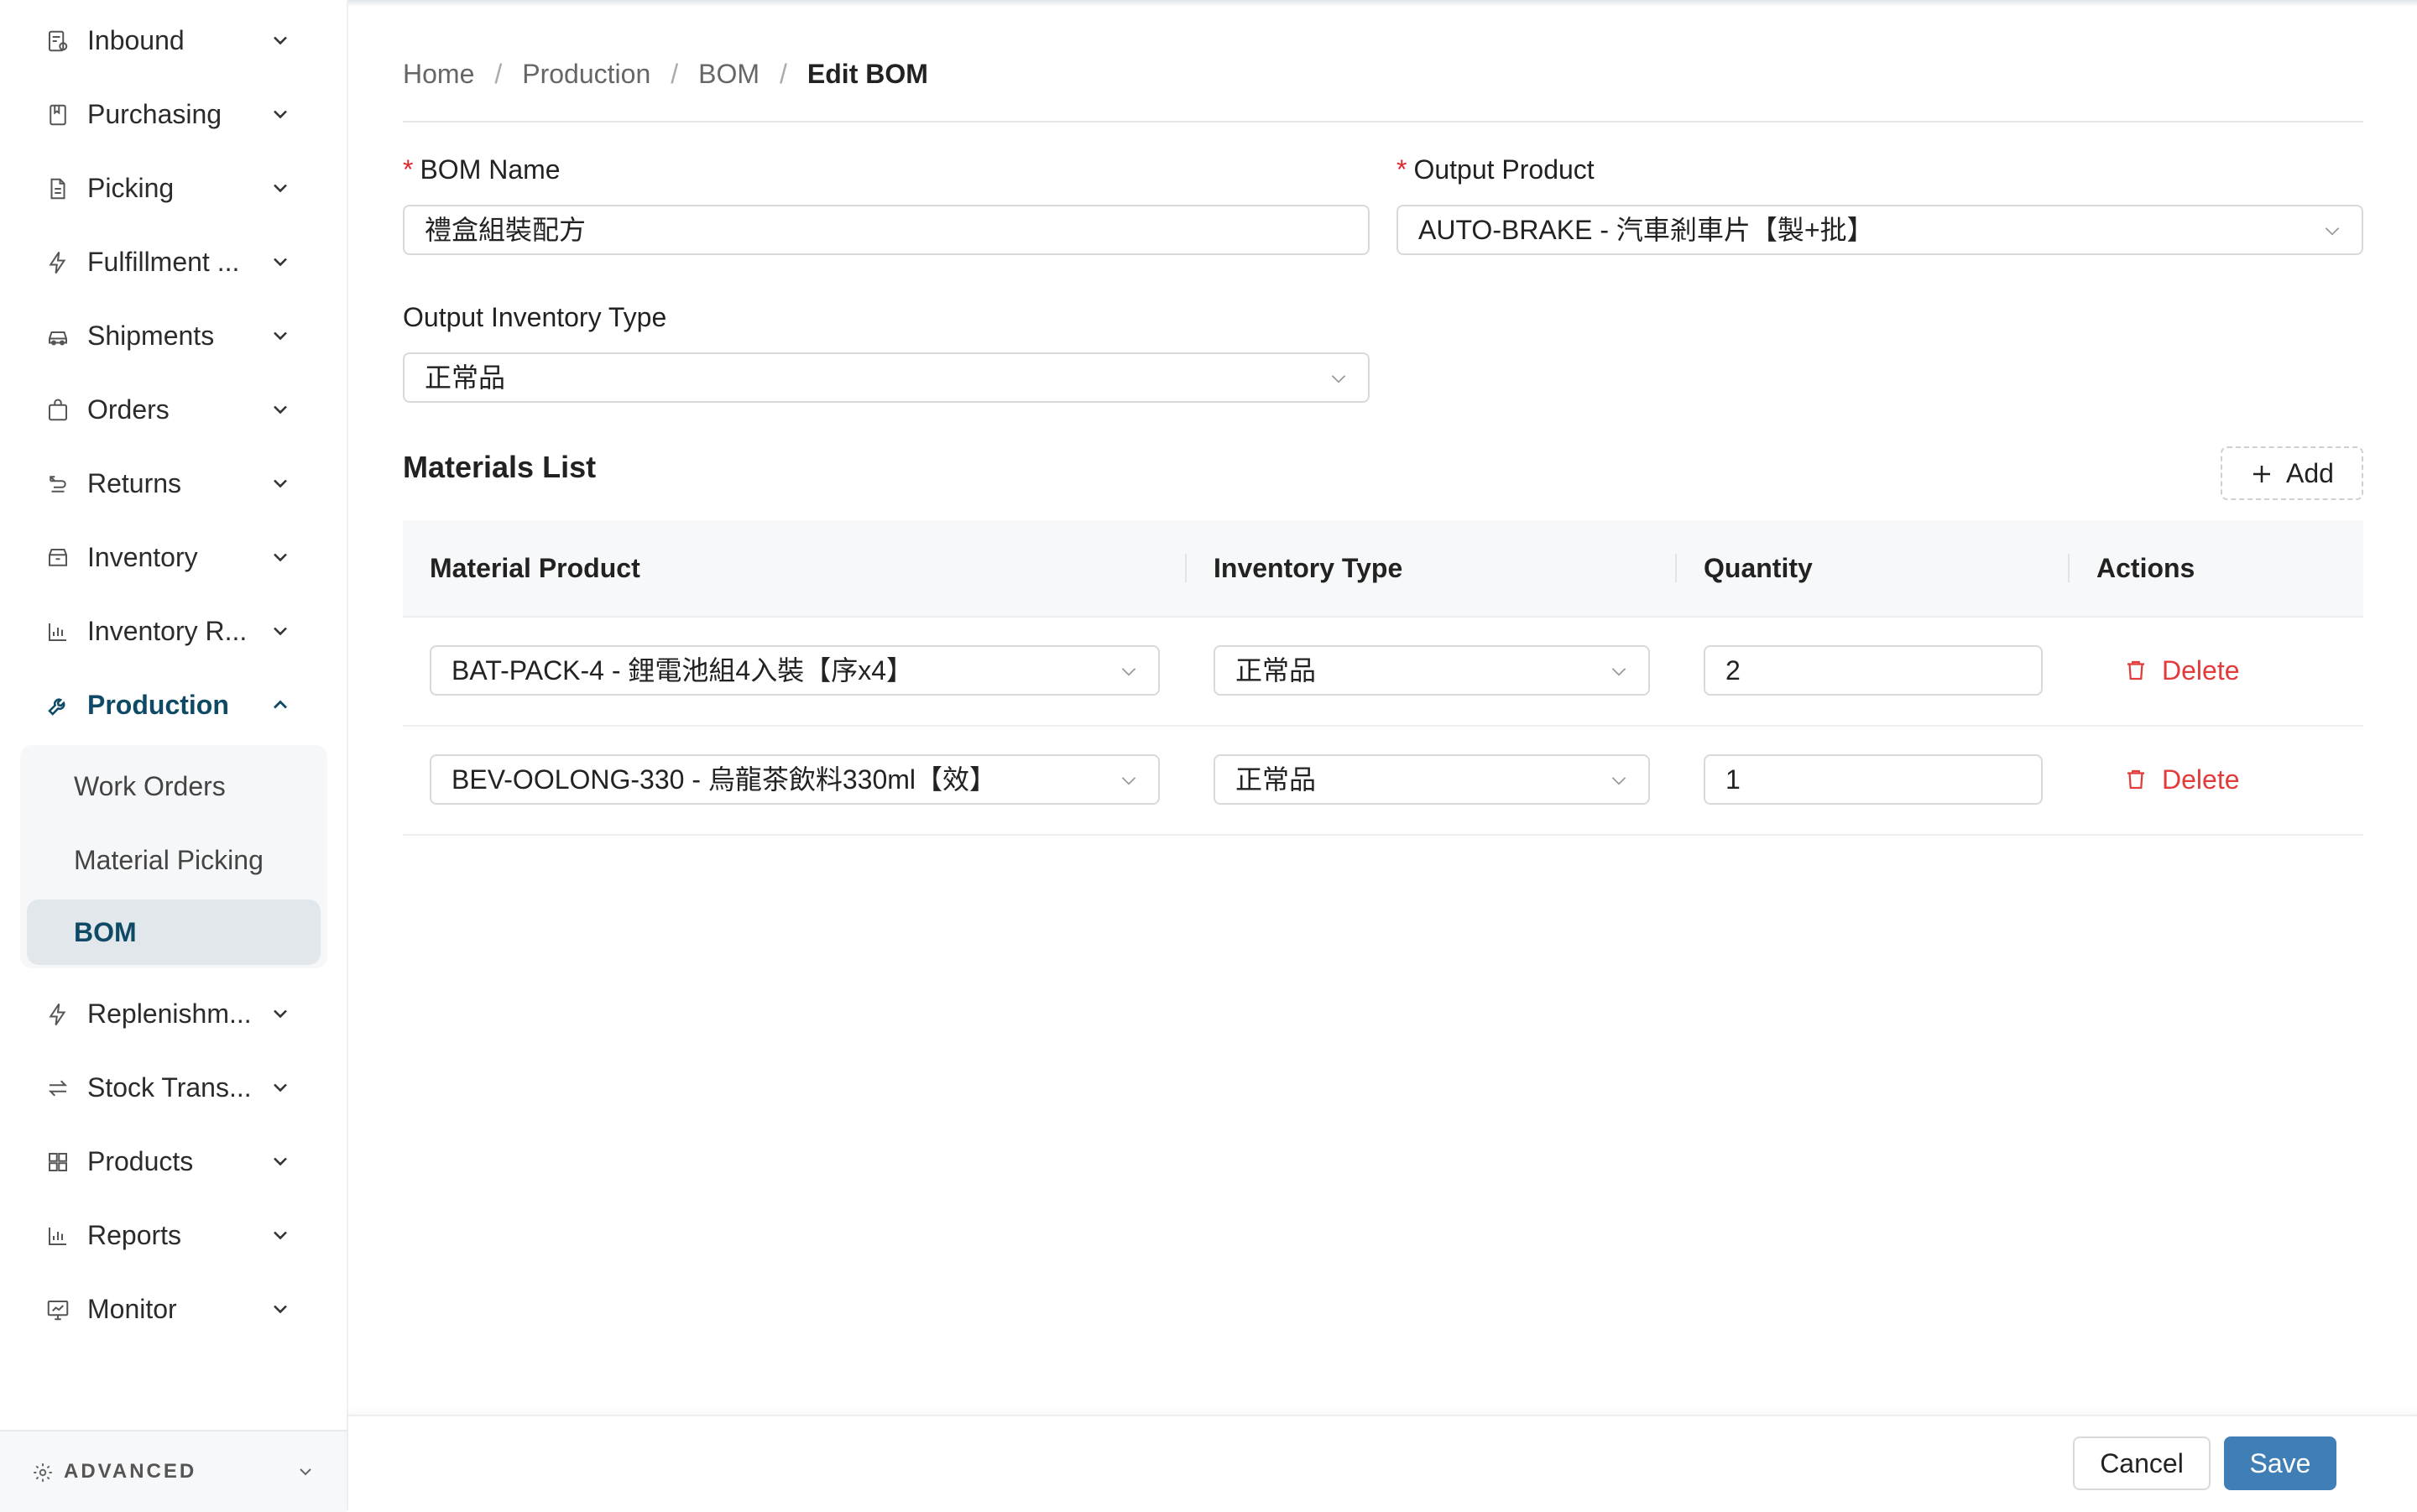 The width and height of the screenshot is (2417, 1512). Describe the element at coordinates (2280, 1463) in the screenshot. I see `save-button: Save` at that location.